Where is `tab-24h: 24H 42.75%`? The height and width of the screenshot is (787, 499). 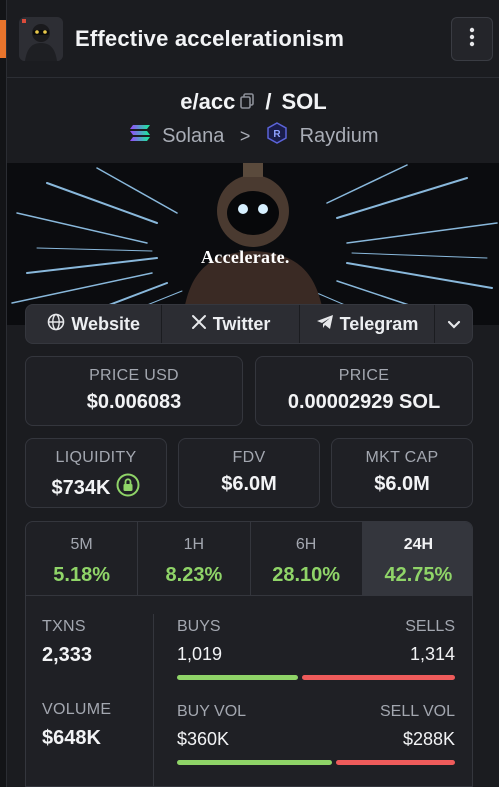
tab-24h: 24H 42.75% is located at coordinates (417, 558).